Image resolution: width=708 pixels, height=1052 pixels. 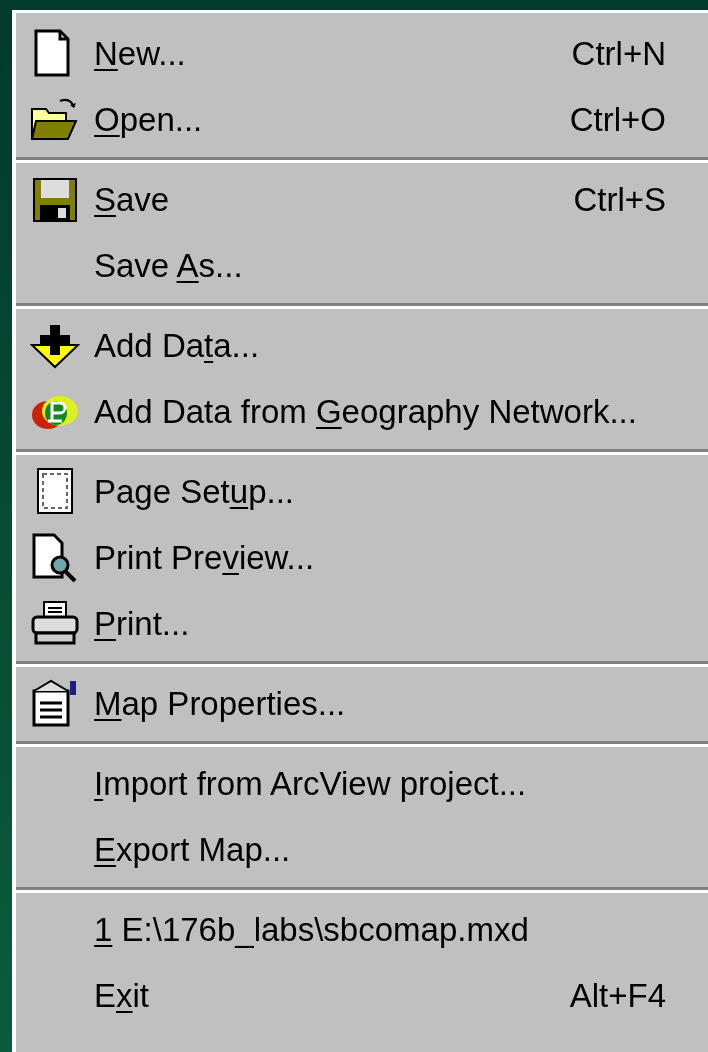 I want to click on menu-item: Open... Ctrl+O, so click(x=362, y=120).